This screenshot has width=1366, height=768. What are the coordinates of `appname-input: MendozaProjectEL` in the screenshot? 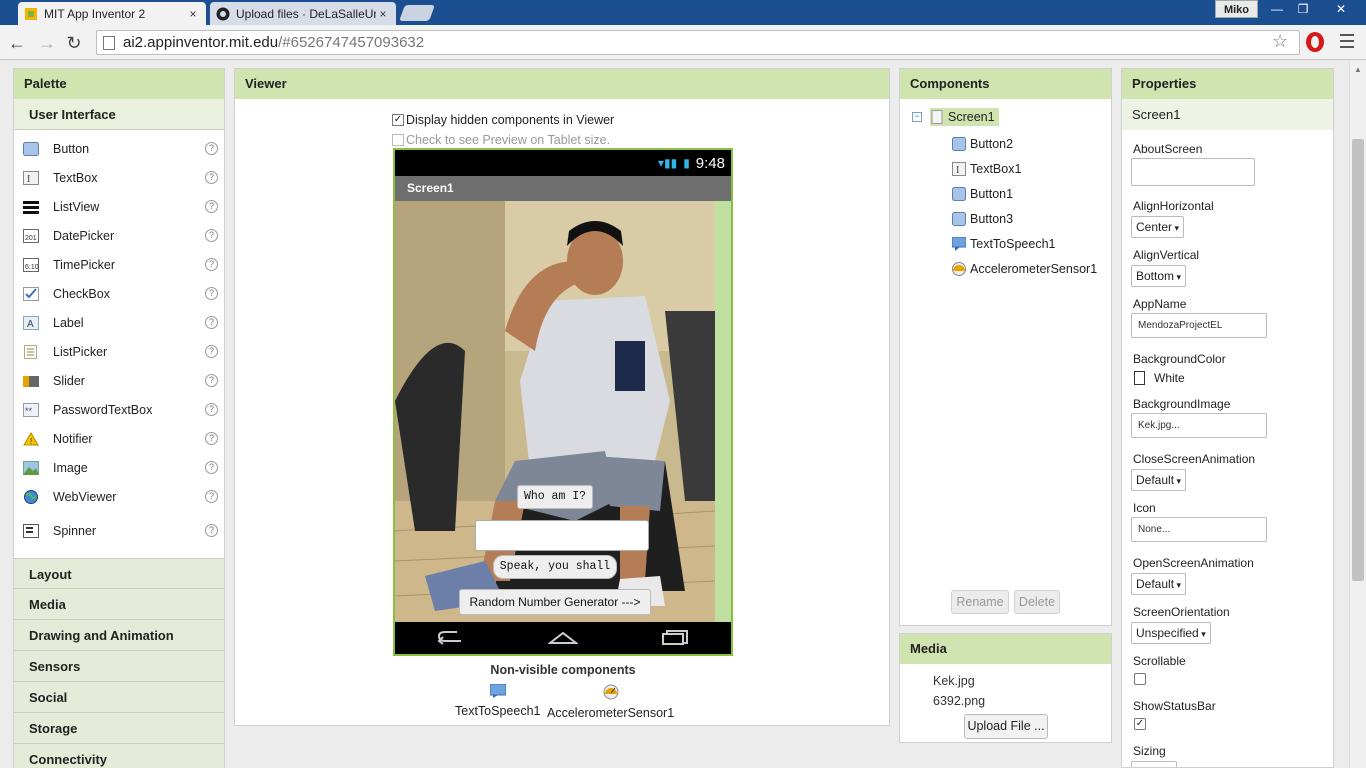 It's located at (1199, 325).